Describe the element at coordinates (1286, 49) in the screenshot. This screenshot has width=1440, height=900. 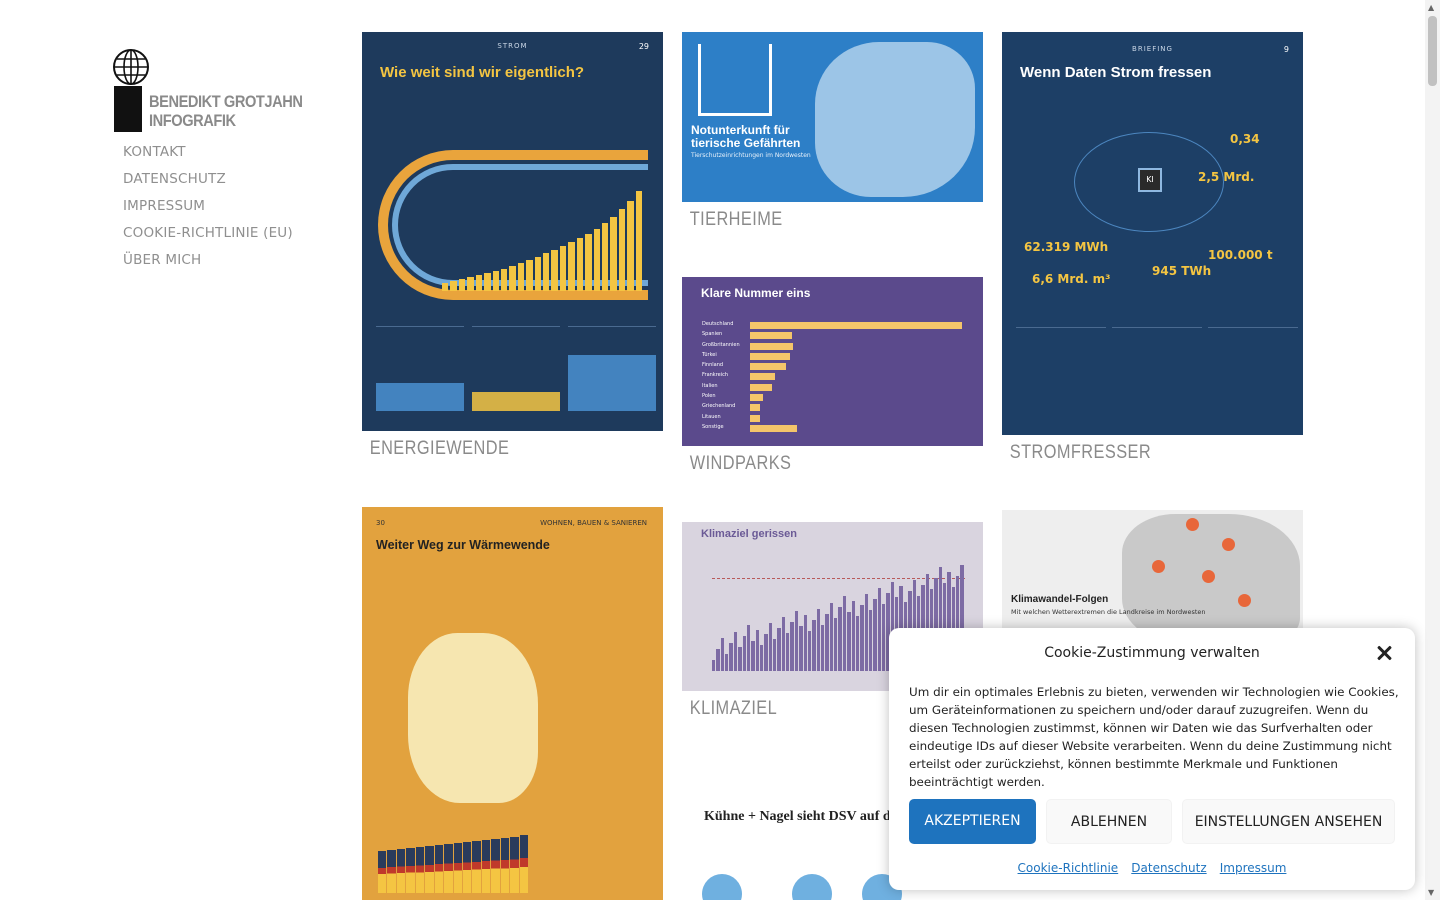
I see `thumb-page-number: 9` at that location.